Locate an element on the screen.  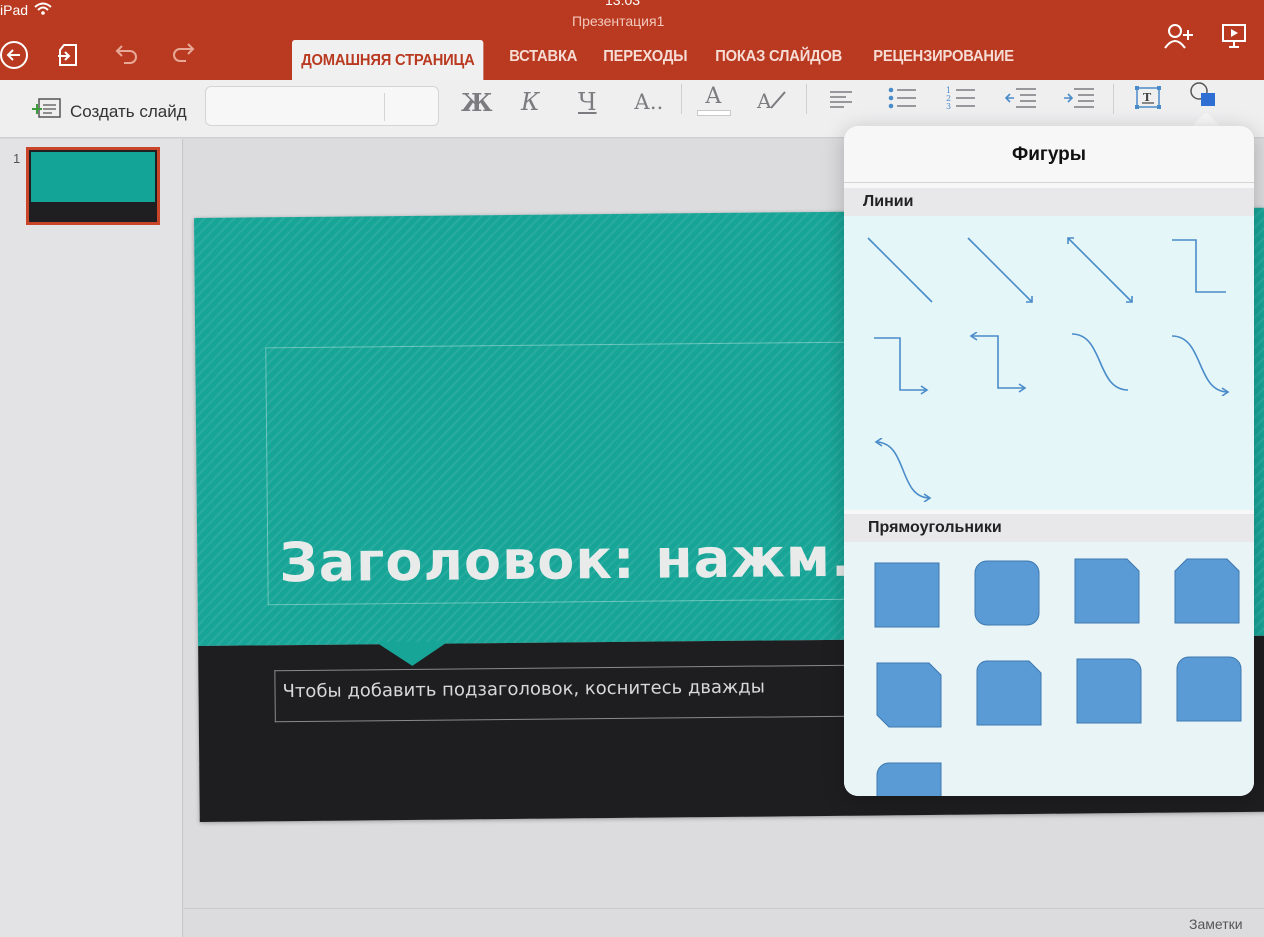
font-color-button: А is located at coordinates (714, 100).